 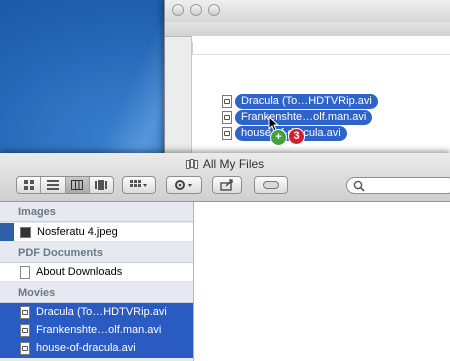 I want to click on file-row-frankenstein: Frankenshte…olf.man.avi, so click(x=96, y=330).